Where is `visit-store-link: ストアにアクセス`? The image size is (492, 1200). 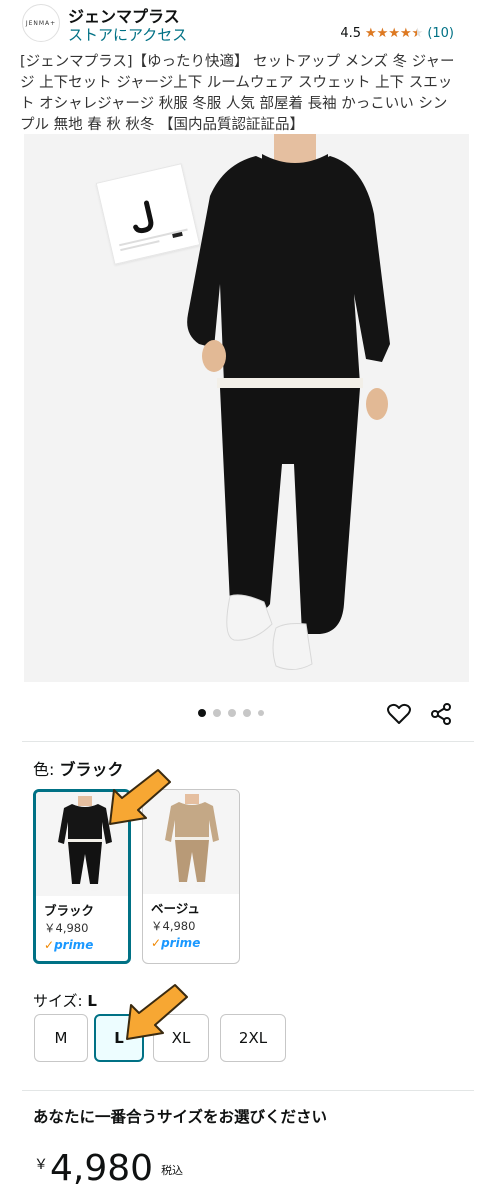
visit-store-link: ストアにアクセス is located at coordinates (127, 34).